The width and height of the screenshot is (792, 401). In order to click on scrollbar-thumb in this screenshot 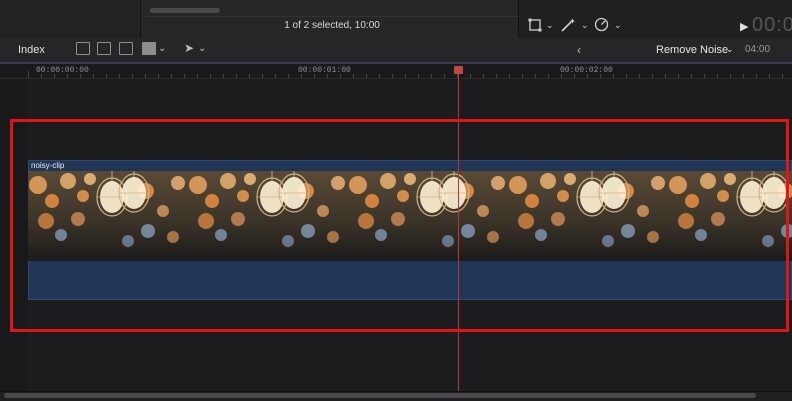, I will do `click(380, 395)`.